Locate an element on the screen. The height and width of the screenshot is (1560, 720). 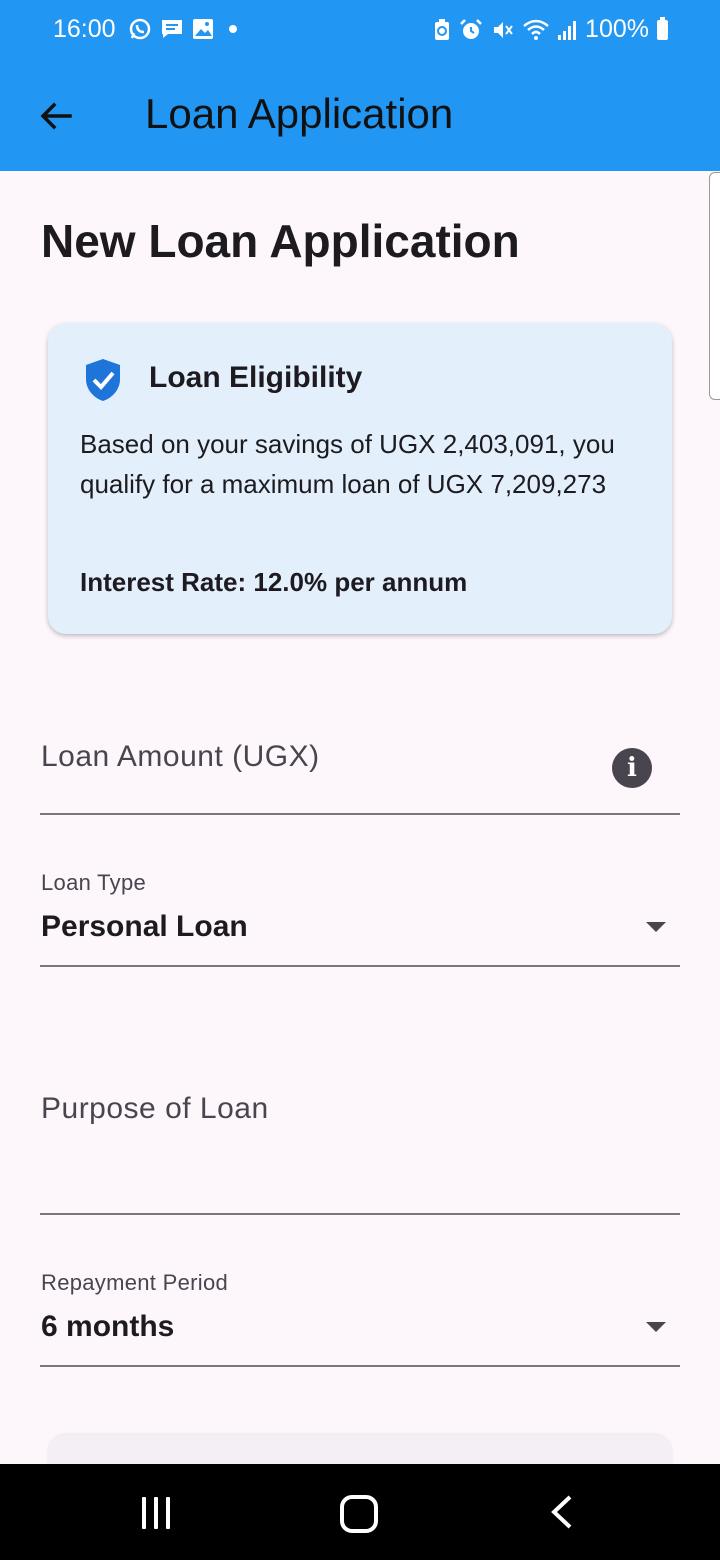
loan-amount-field: Loan Amount (UGX) i is located at coordinates (360, 767).